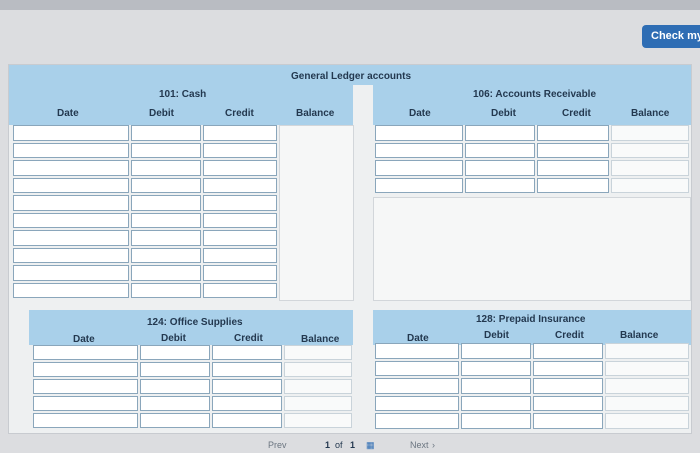 This screenshot has height=453, width=700. I want to click on prev-button: Prev, so click(277, 445).